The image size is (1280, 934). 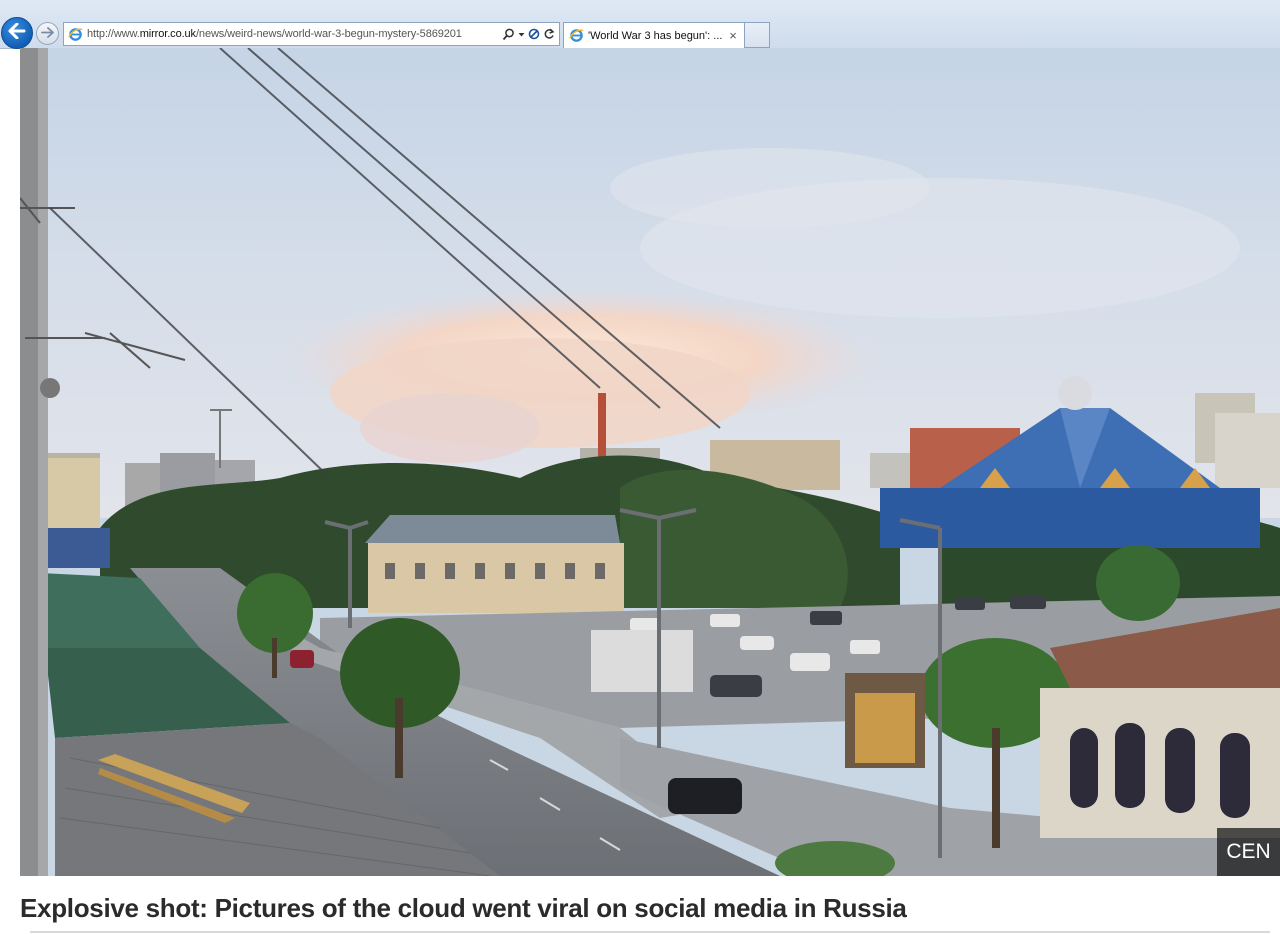 I want to click on ie-tab-icon, so click(x=576, y=36).